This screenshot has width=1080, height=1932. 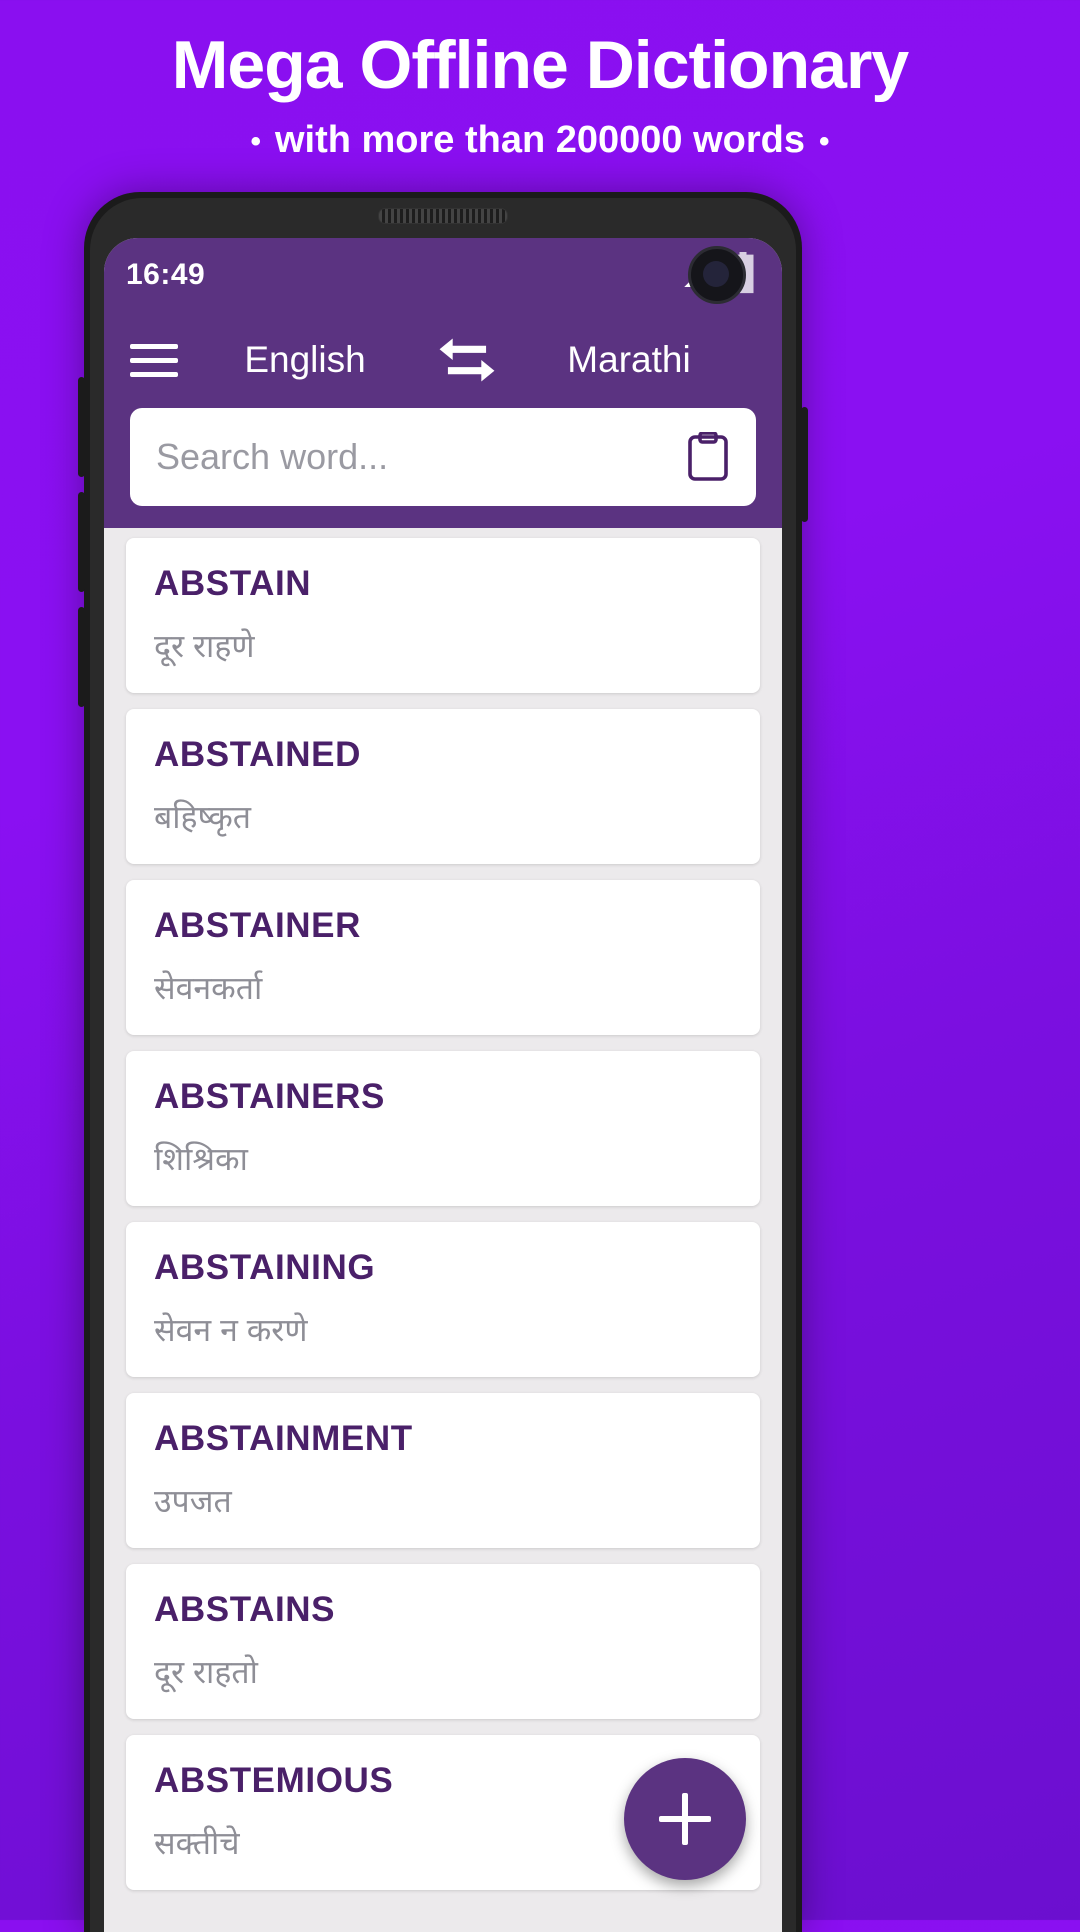 What do you see at coordinates (245, 1609) in the screenshot?
I see `word-title: ABSTAINS` at bounding box center [245, 1609].